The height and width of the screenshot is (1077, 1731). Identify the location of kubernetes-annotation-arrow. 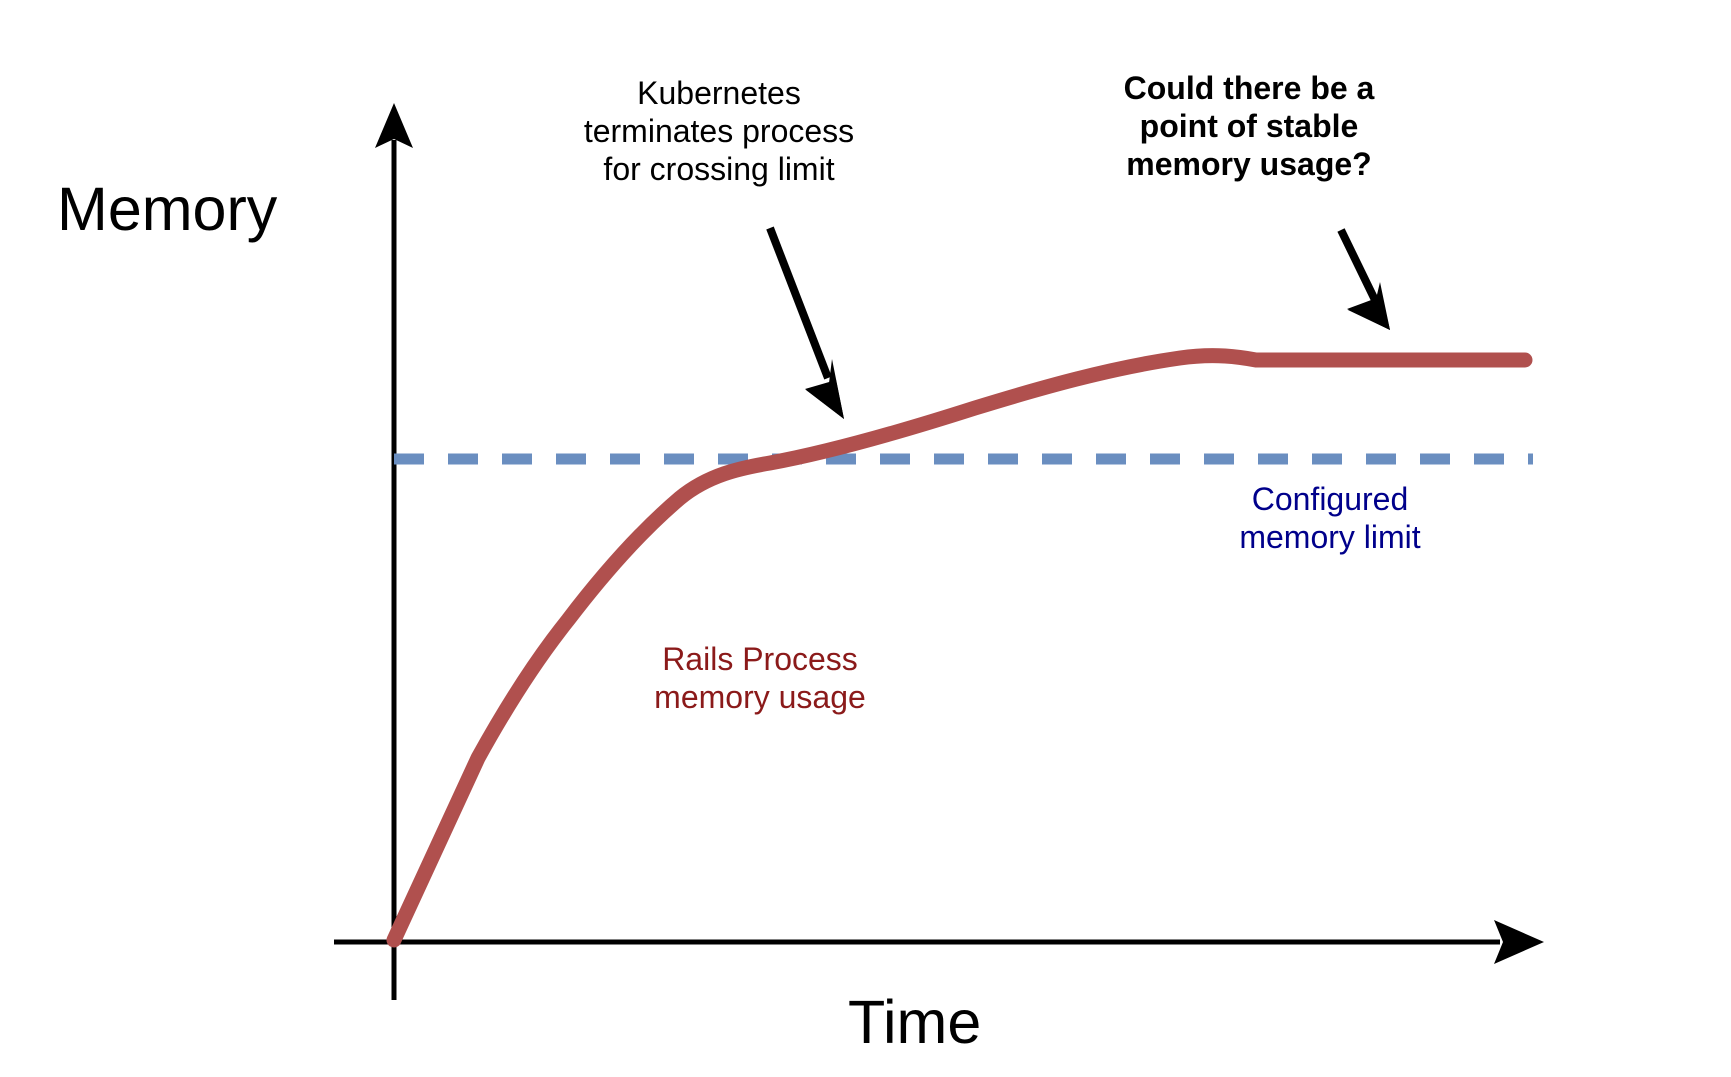
(805, 322).